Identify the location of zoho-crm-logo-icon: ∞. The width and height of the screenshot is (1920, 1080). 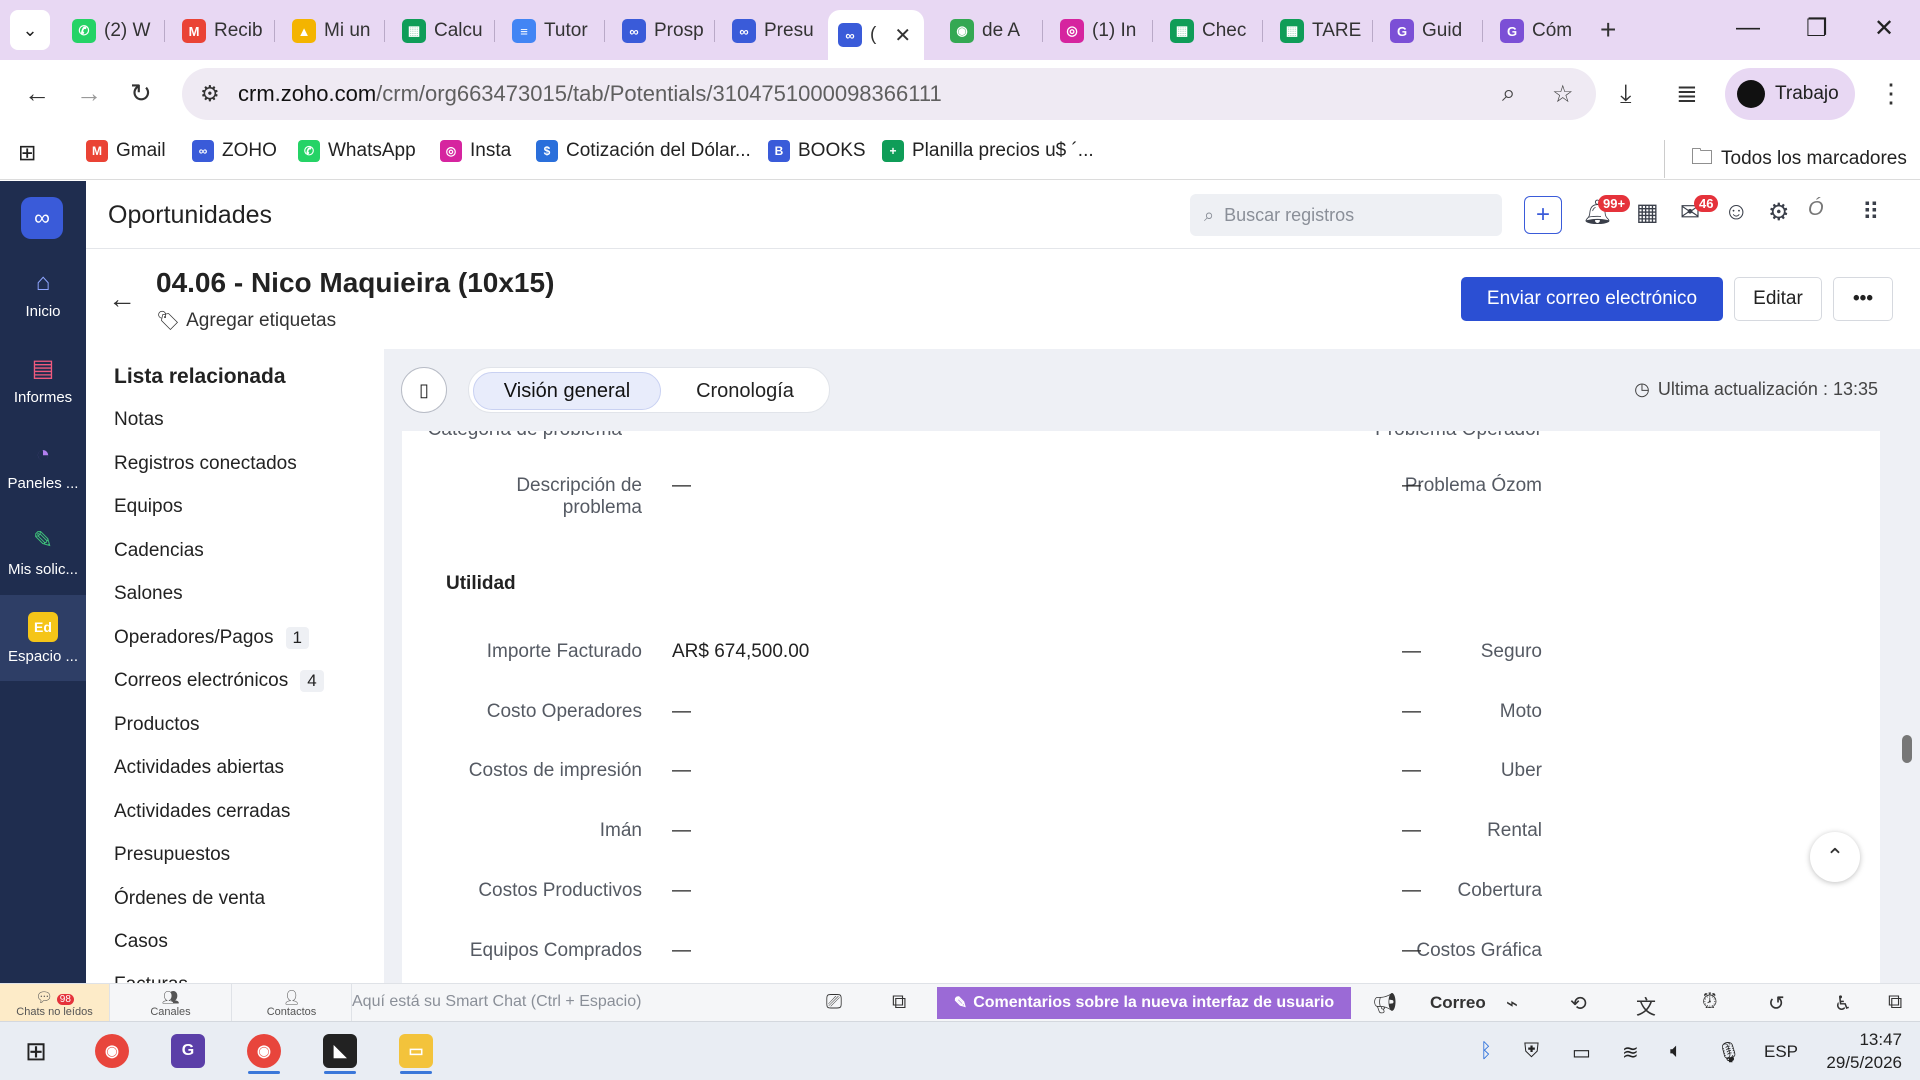
(42, 218).